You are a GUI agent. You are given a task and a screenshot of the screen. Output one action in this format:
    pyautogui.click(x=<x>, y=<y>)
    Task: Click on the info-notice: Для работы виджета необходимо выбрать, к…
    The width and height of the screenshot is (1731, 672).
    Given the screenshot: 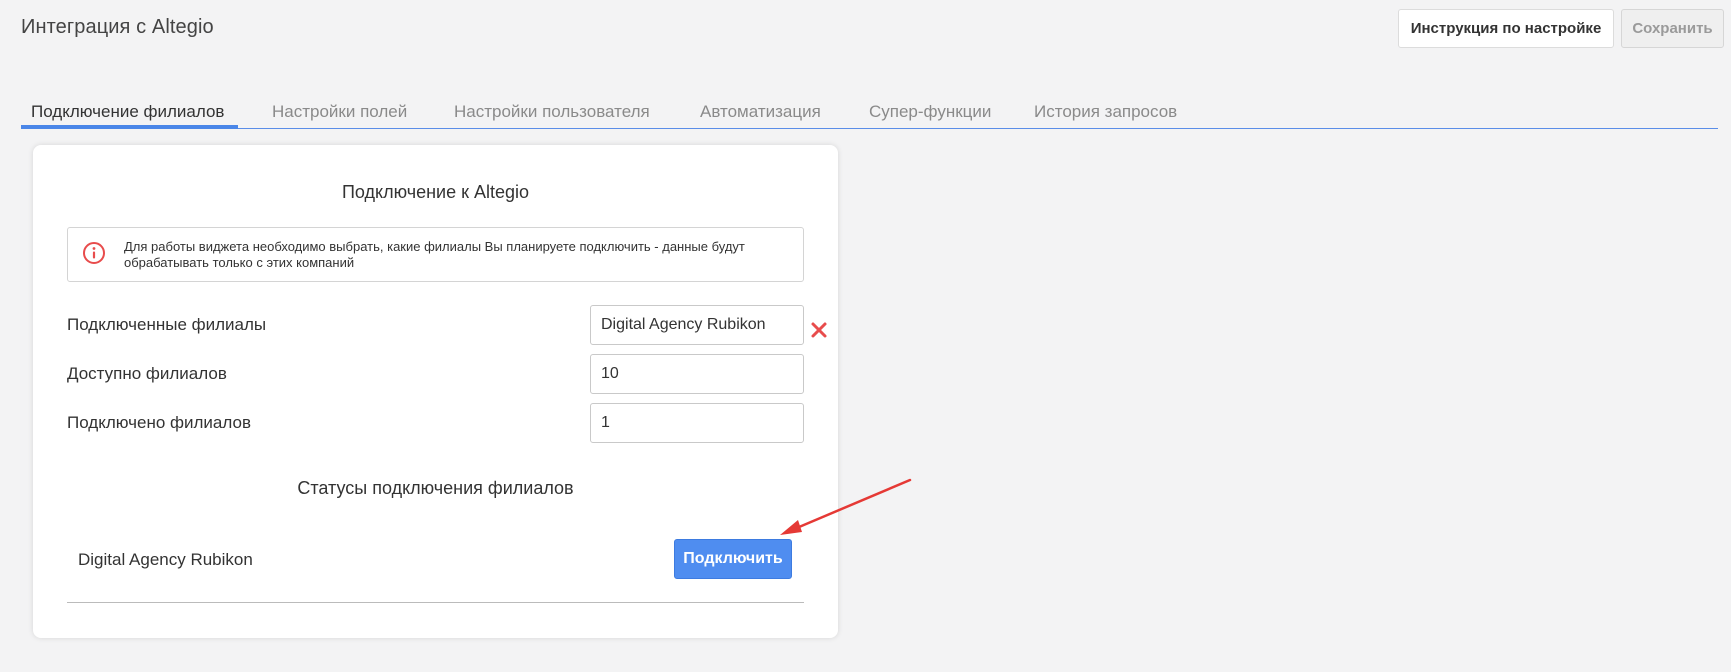 What is the action you would take?
    pyautogui.click(x=435, y=254)
    